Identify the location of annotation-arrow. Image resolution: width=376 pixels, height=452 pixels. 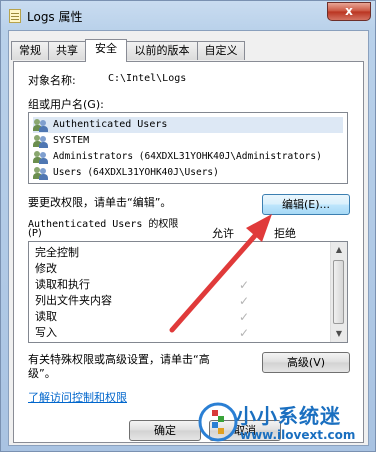
(220, 273).